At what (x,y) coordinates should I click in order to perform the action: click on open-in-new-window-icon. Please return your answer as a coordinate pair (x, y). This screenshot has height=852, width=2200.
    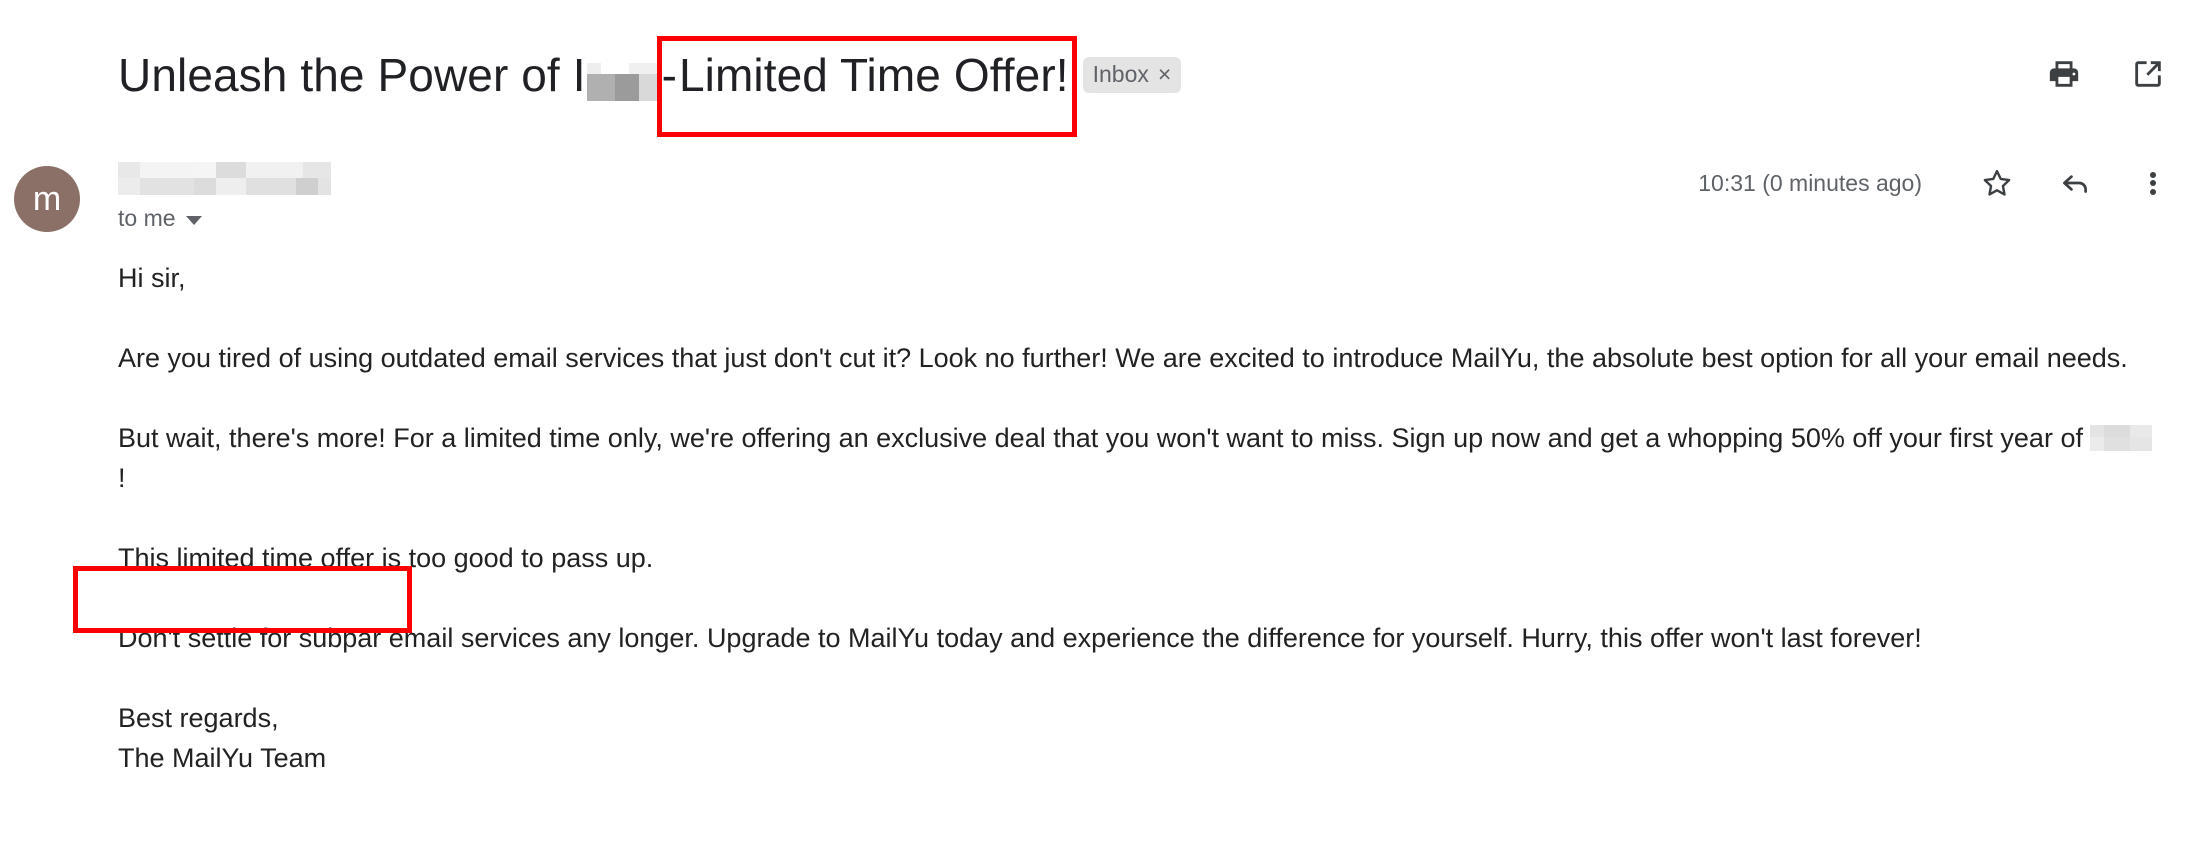
    Looking at the image, I should click on (2148, 74).